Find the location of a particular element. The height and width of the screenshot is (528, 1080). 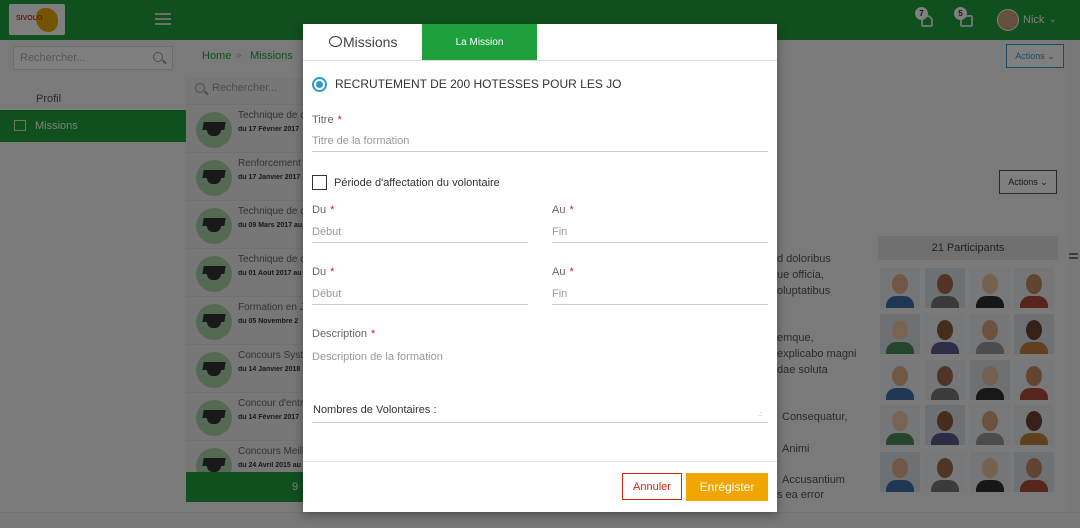

du-label-2: Du * is located at coordinates (323, 272).